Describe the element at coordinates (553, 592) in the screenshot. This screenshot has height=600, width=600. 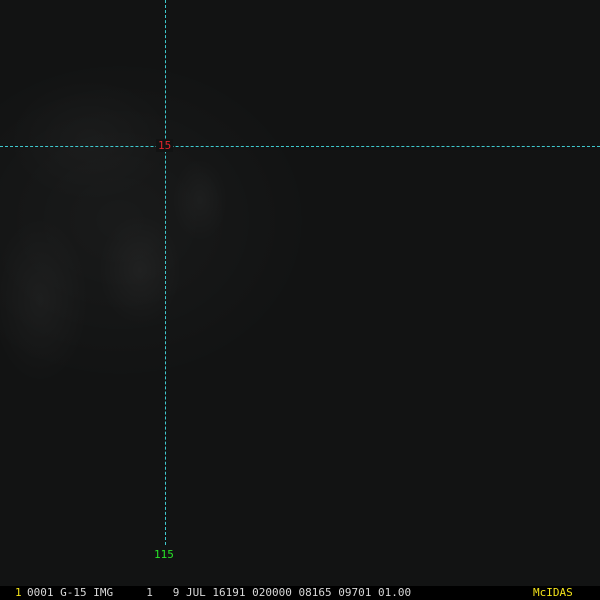
I see `mcidas-brand: McIDAS` at that location.